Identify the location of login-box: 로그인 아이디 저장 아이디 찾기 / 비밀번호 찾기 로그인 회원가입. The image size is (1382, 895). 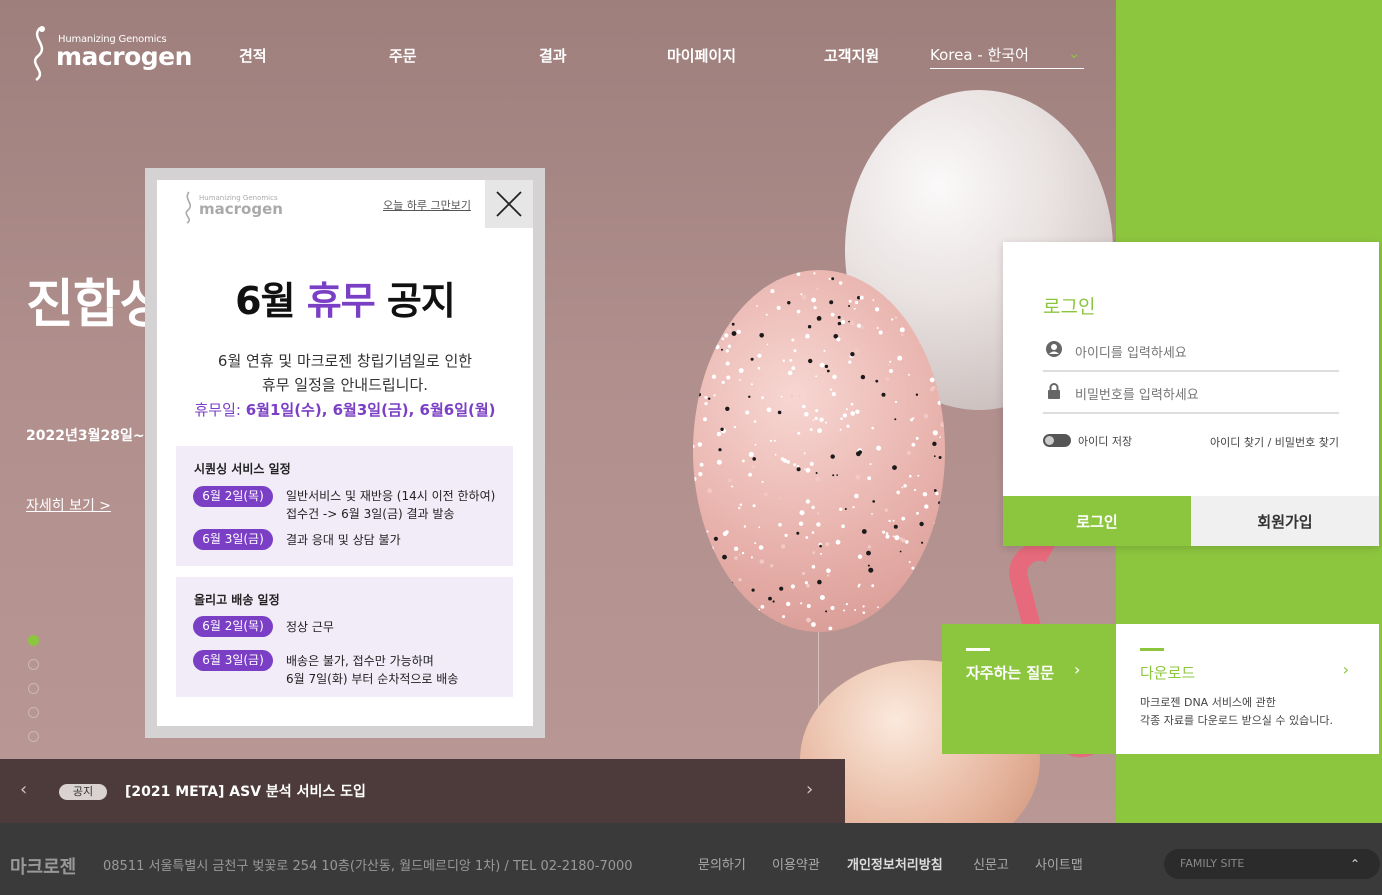
(1191, 394).